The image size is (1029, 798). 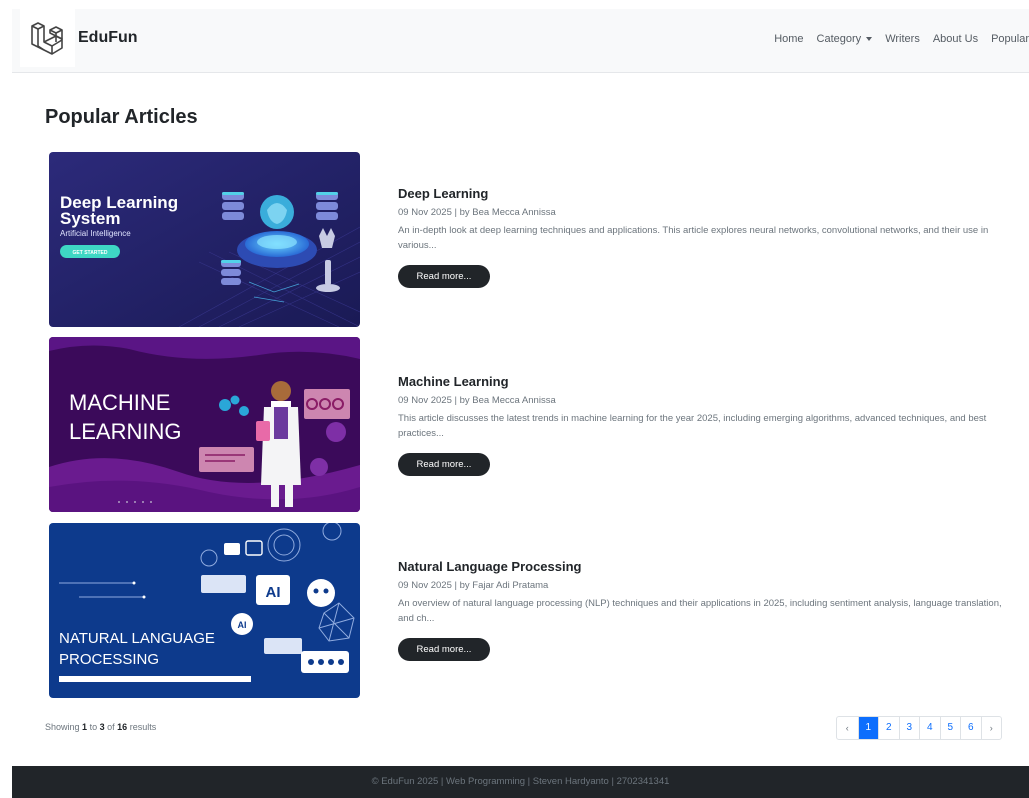 What do you see at coordinates (111, 727) in the screenshot?
I see `results-of-word: of` at bounding box center [111, 727].